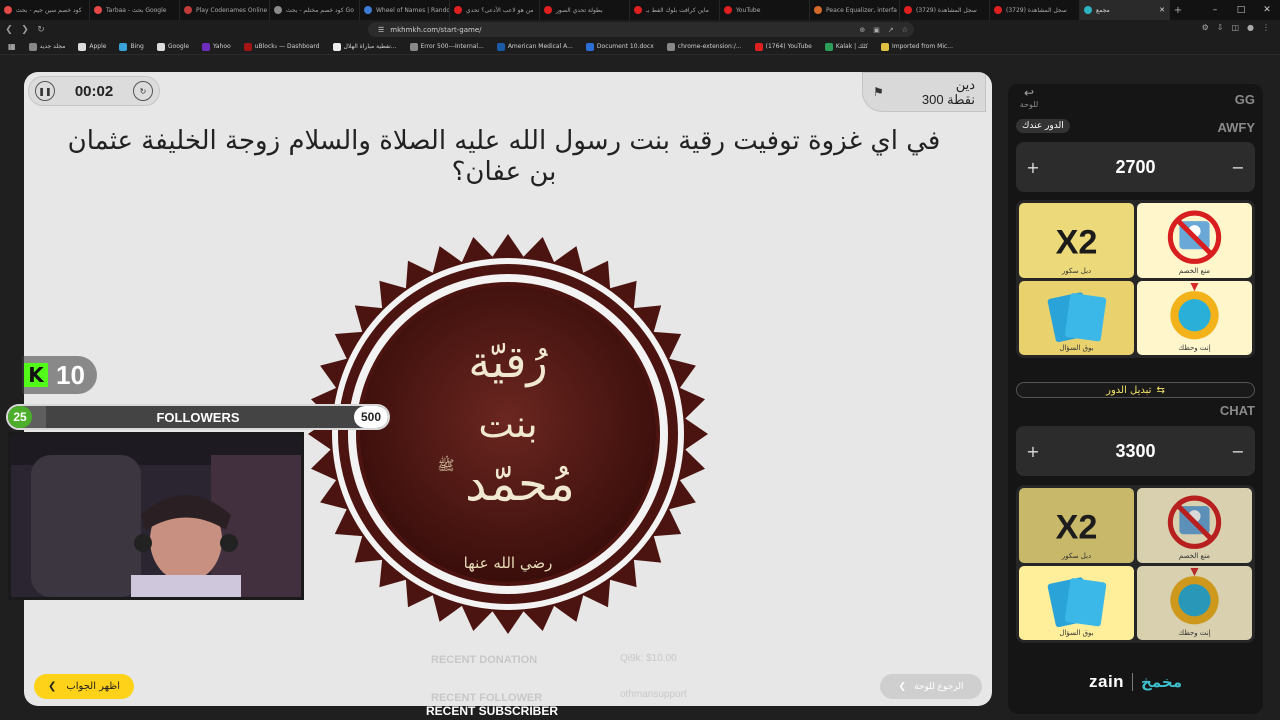  I want to click on address-bar: ☰ mkhmkh.com/start-game/ ⊕ ▣ ↗ ☆, so click(641, 29).